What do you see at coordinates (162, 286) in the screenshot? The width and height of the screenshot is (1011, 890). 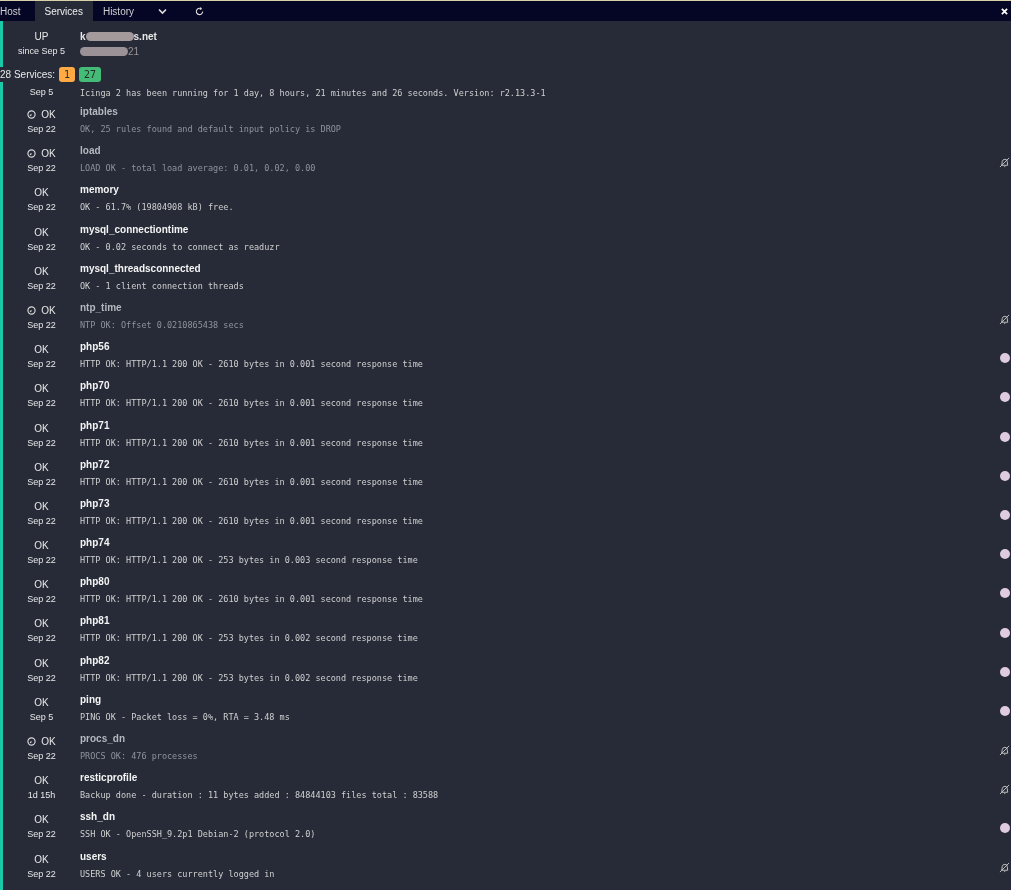 I see `plugin-output: OK - 1 client connection threads` at bounding box center [162, 286].